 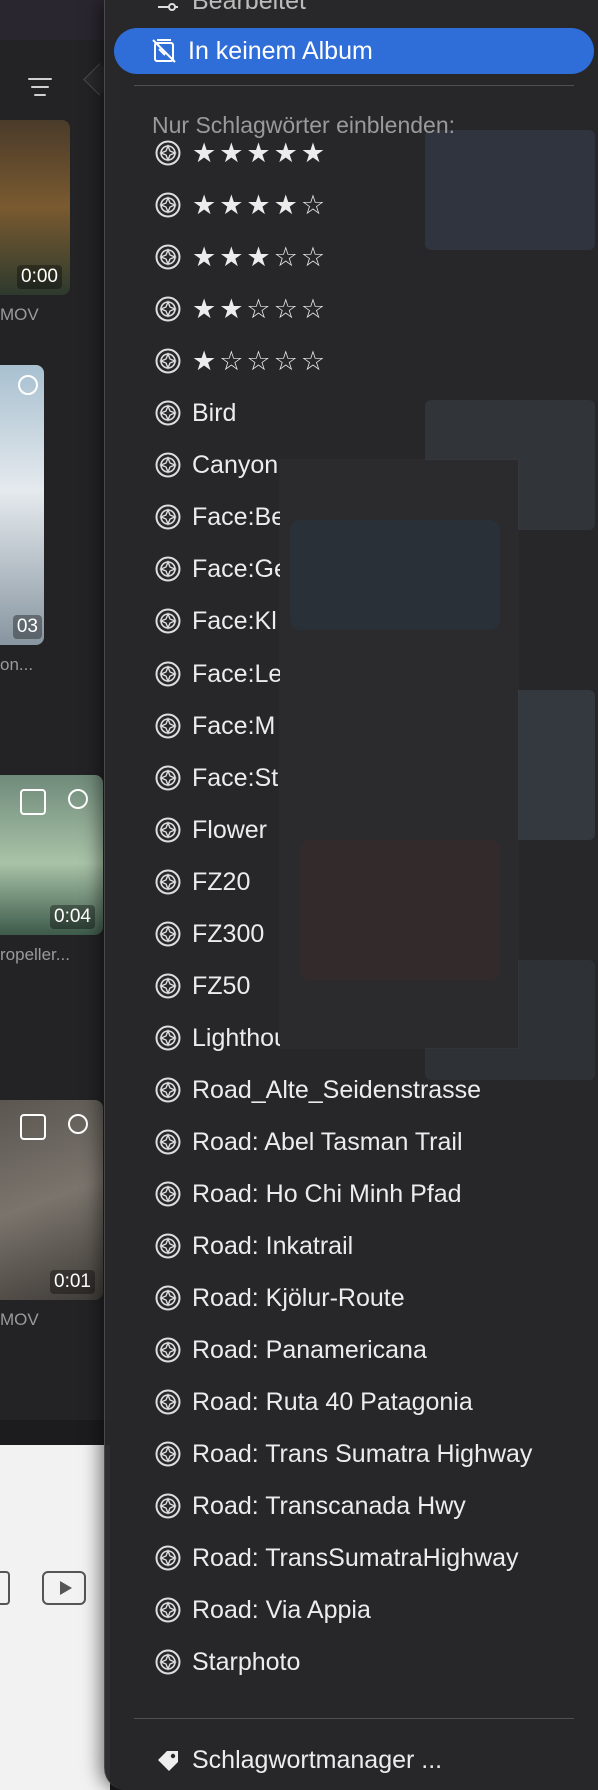 What do you see at coordinates (260, 308) in the screenshot?
I see `menu-item-label: ★★☆☆☆` at bounding box center [260, 308].